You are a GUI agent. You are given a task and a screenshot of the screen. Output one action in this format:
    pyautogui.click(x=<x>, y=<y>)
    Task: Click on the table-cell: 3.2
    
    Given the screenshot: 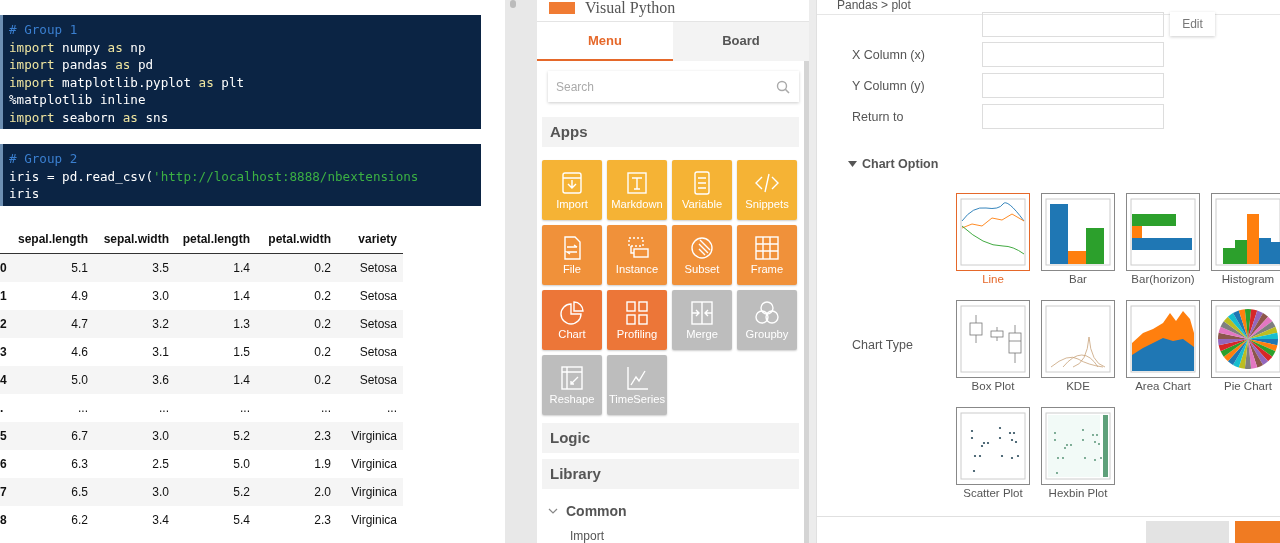 What is the action you would take?
    pyautogui.click(x=128, y=323)
    